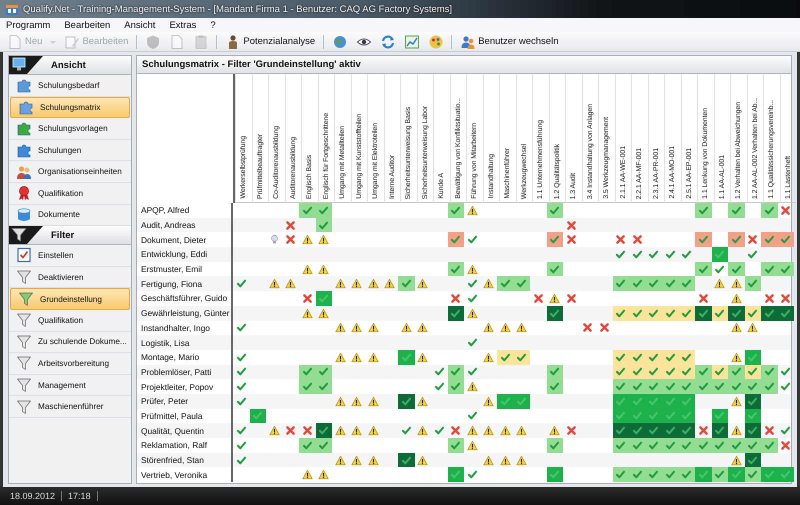  I want to click on section-title: Filter, so click(62, 235).